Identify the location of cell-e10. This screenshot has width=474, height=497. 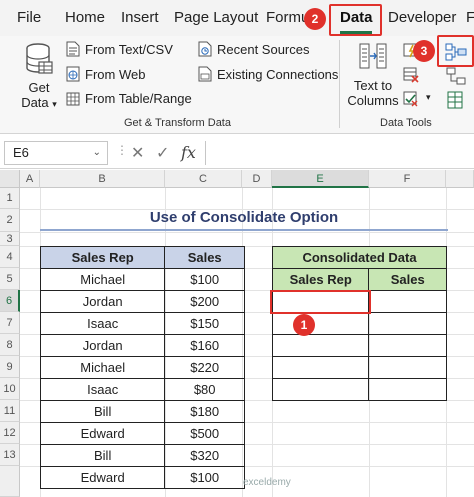
(320, 389).